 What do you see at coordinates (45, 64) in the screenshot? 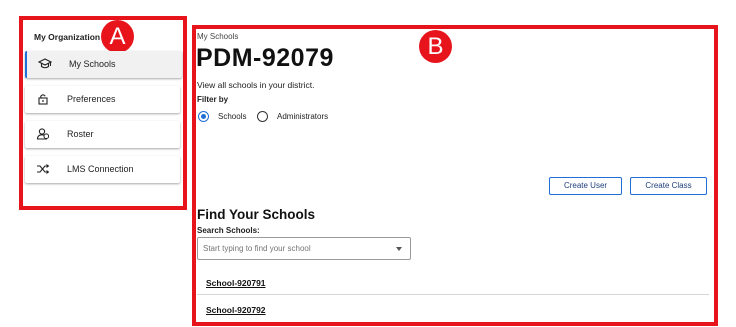
I see `graduation-cap-icon` at bounding box center [45, 64].